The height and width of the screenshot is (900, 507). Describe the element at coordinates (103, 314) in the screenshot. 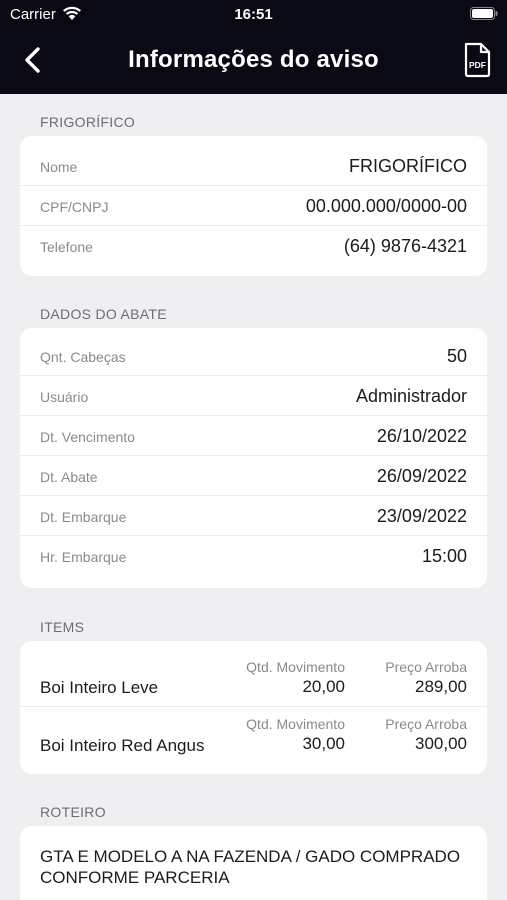

I see `section-header-dados-abate: DADOS DO ABATE` at that location.